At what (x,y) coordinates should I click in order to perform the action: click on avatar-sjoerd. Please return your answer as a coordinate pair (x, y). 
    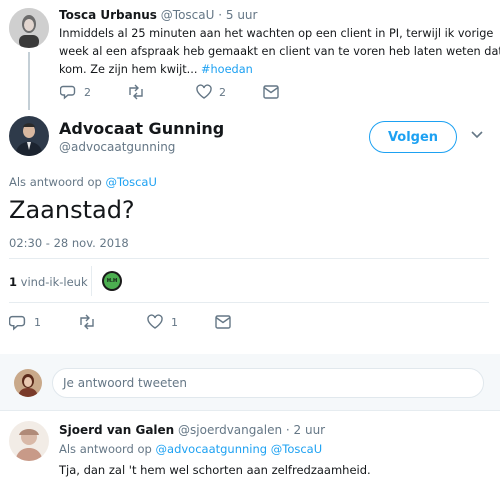
    Looking at the image, I should click on (29, 441).